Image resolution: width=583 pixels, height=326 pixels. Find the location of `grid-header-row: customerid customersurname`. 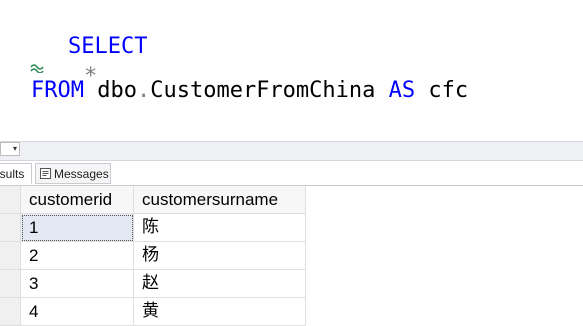

grid-header-row: customerid customersurname is located at coordinates (153, 200).